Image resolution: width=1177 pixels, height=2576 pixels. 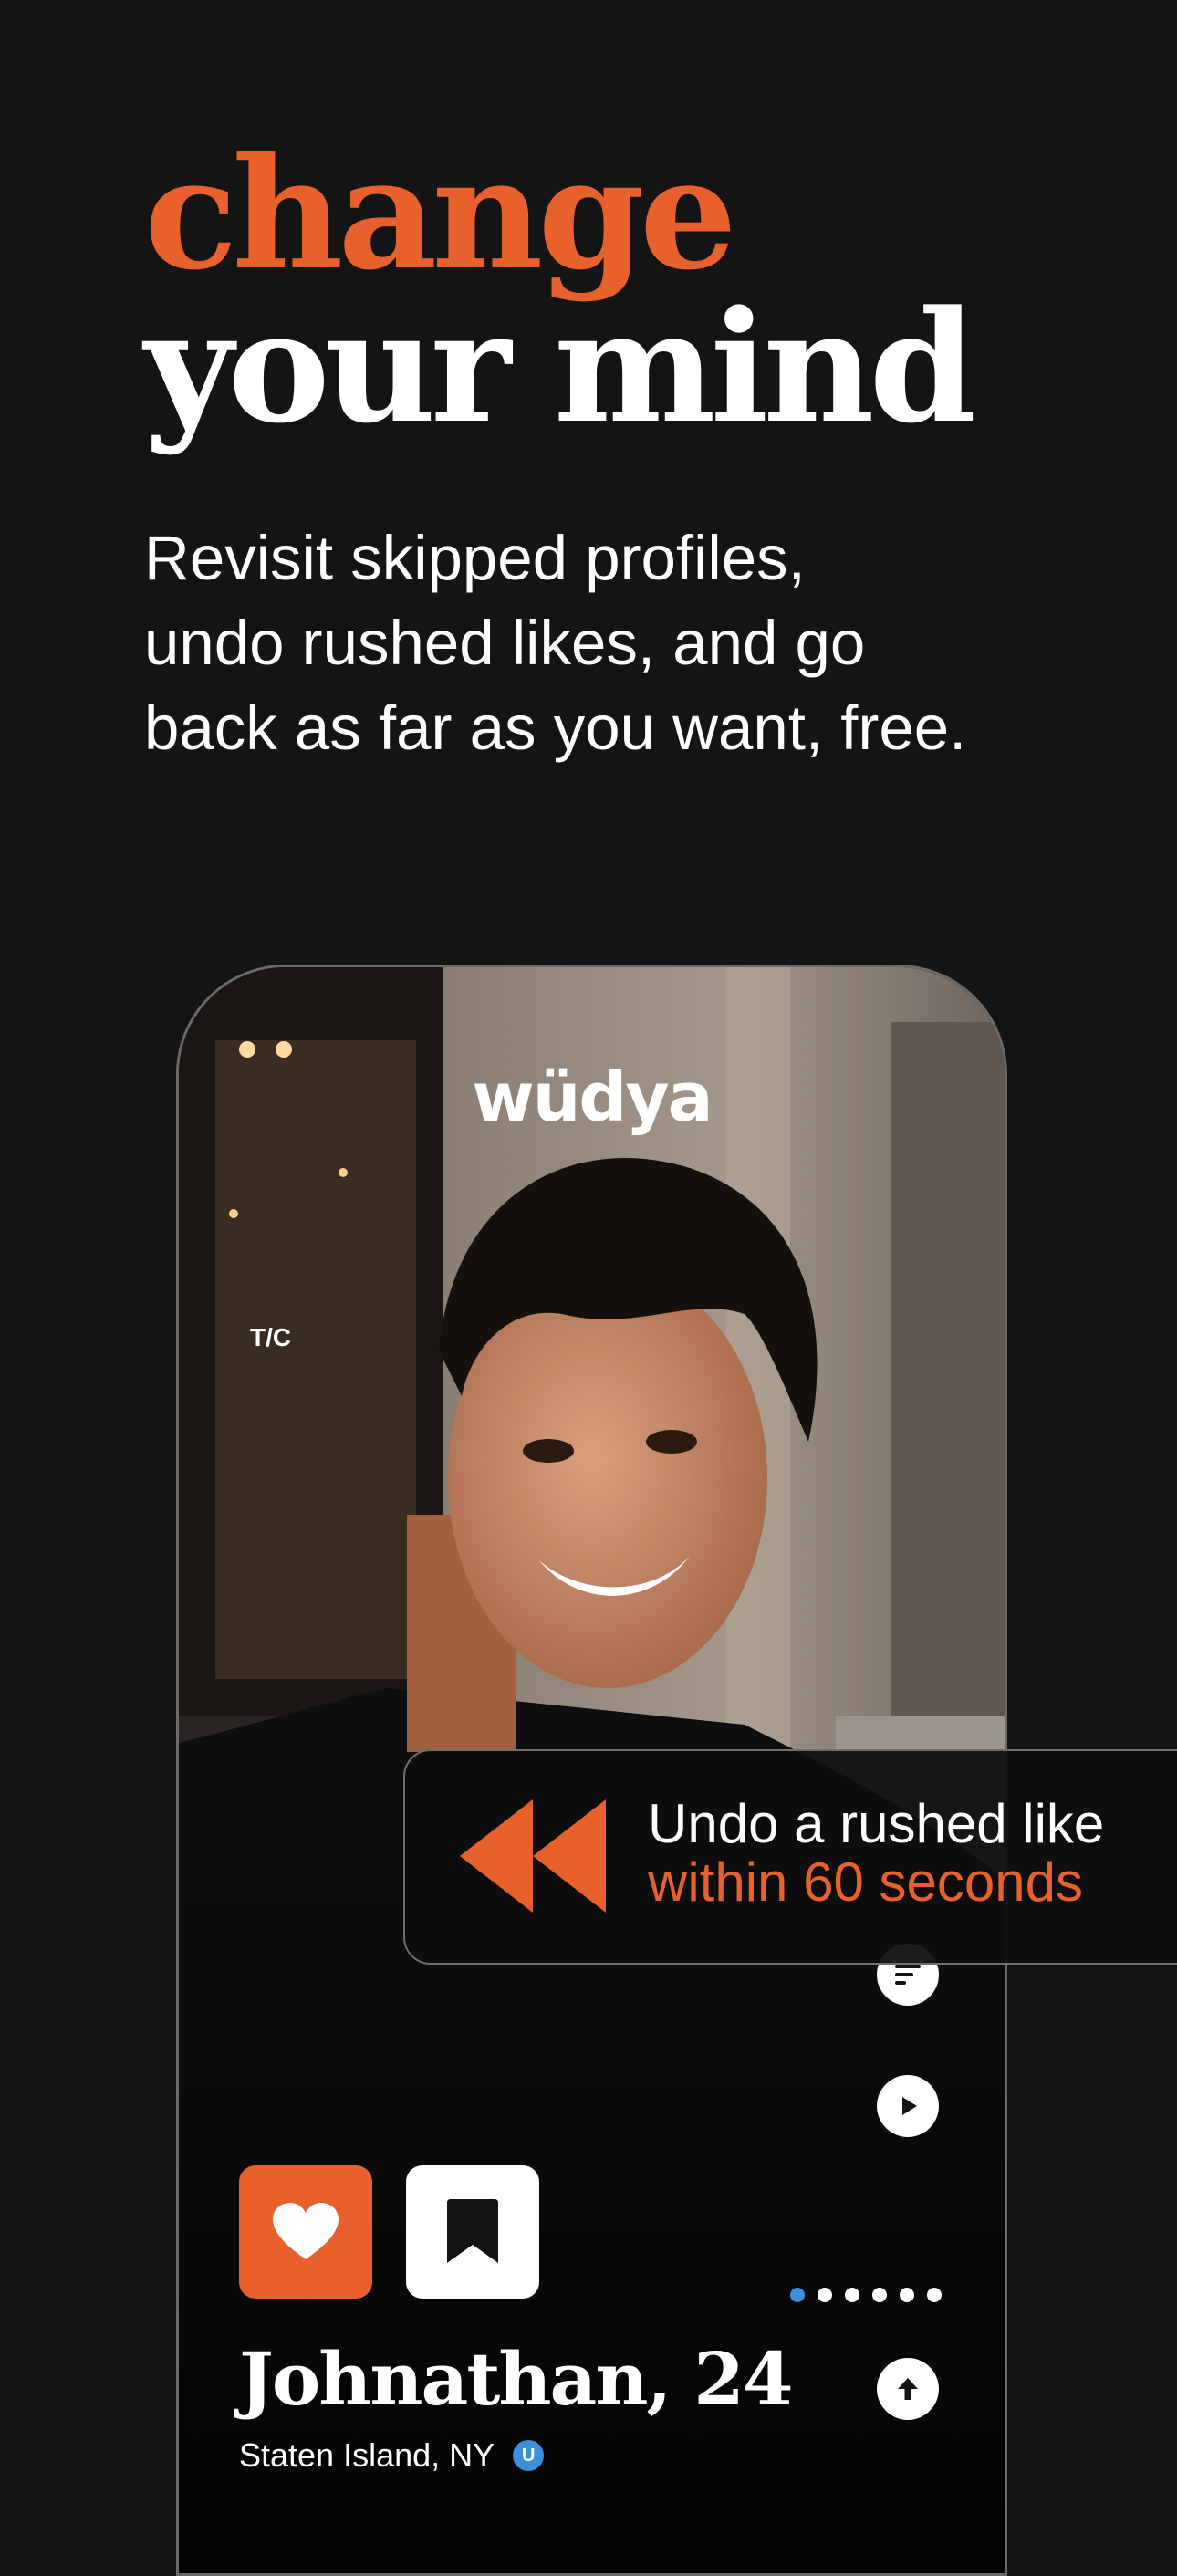 I want to click on headline-main: your mind, so click(x=560, y=366).